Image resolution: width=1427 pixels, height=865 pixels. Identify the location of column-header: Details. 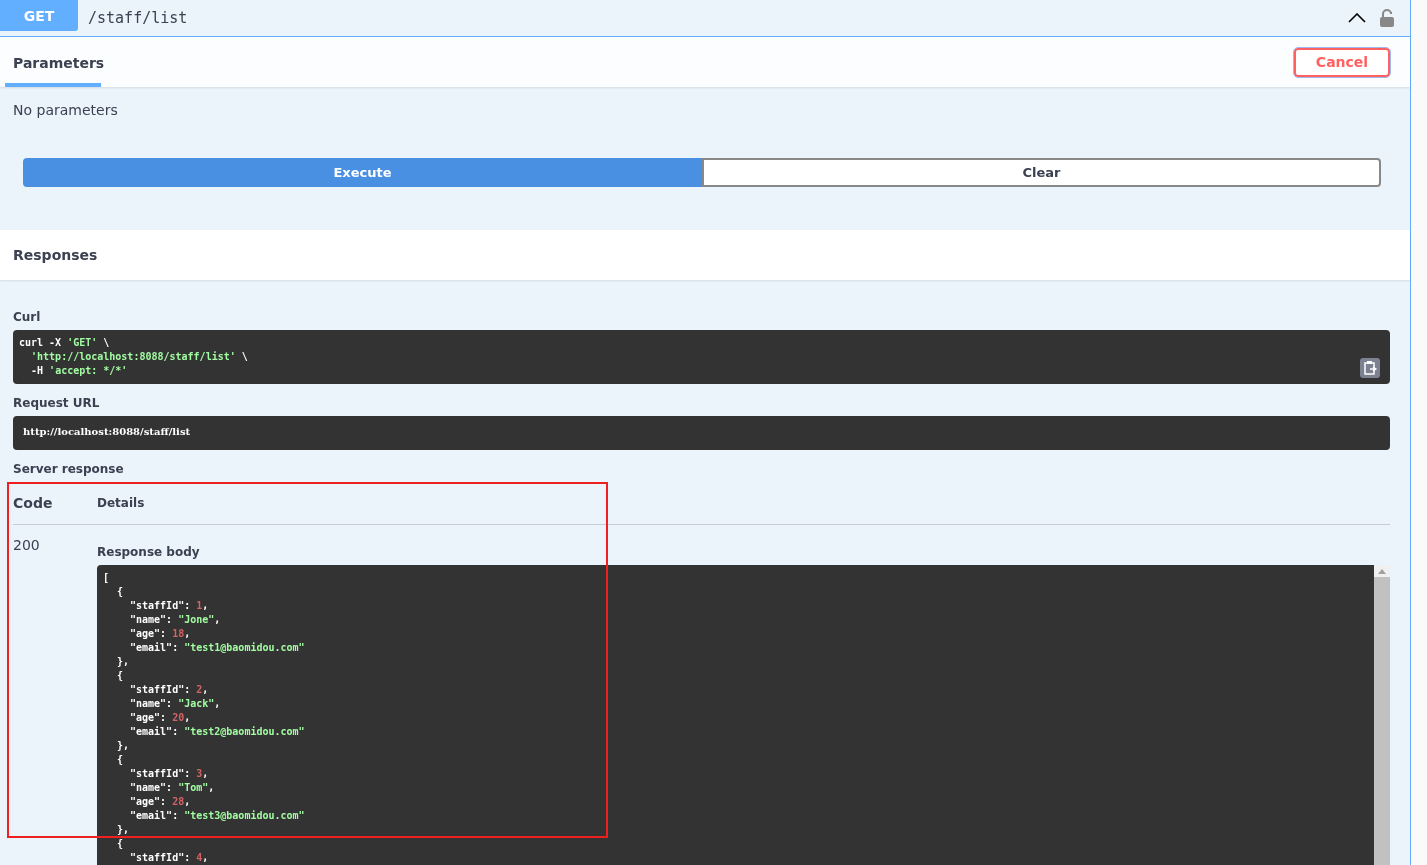
(121, 503).